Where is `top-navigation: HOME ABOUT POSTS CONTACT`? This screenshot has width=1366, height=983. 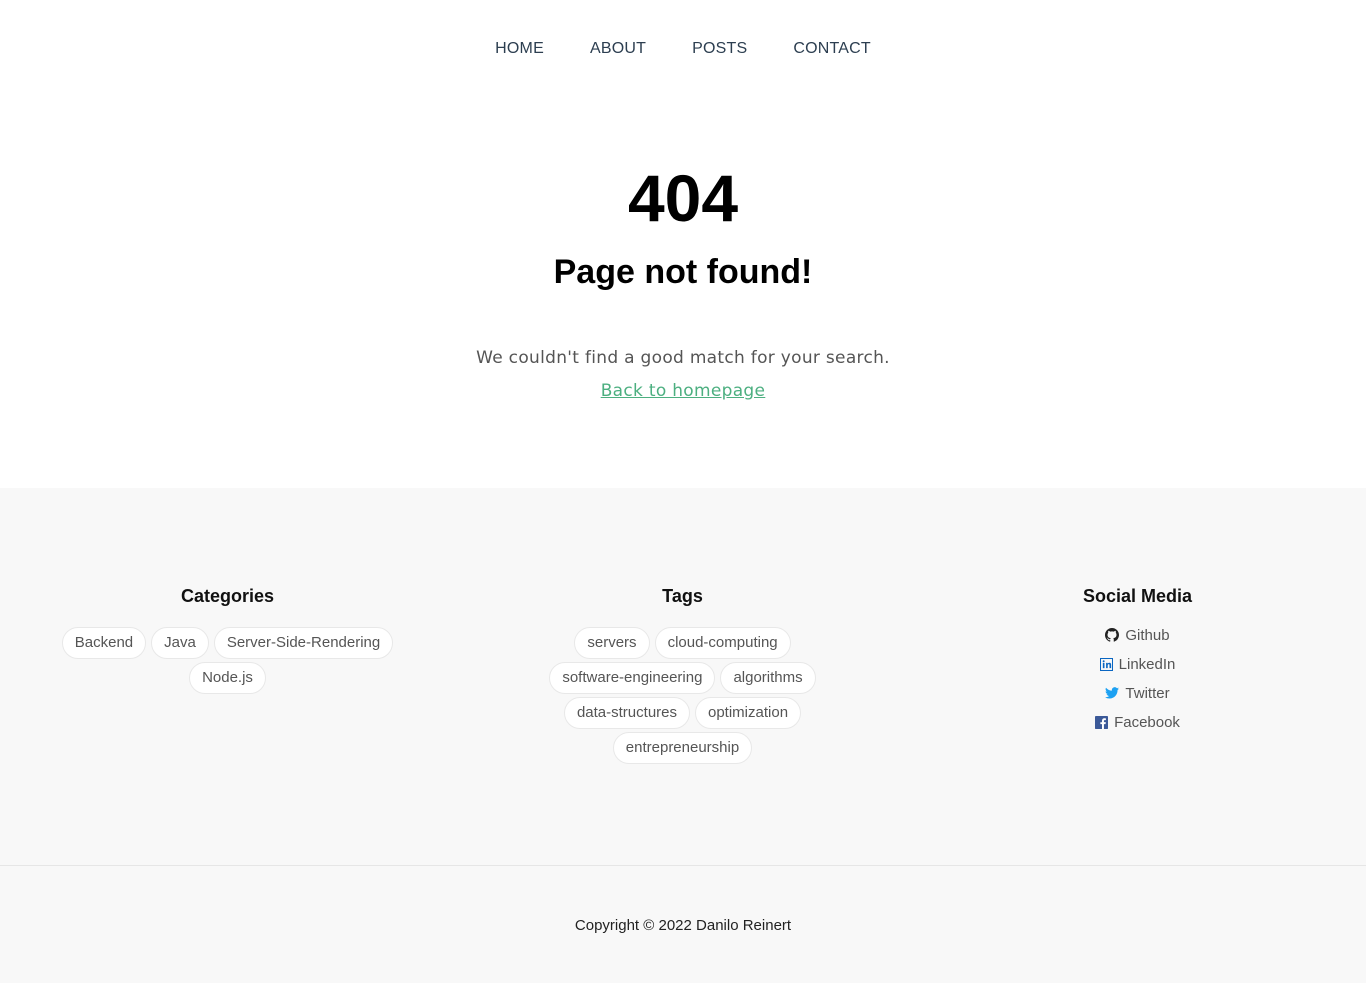
top-navigation: HOME ABOUT POSTS CONTACT is located at coordinates (683, 49).